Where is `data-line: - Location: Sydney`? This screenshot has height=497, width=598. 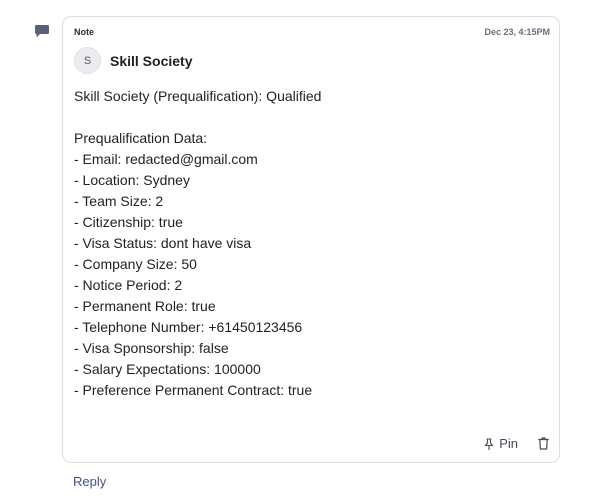 data-line: - Location: Sydney is located at coordinates (132, 180).